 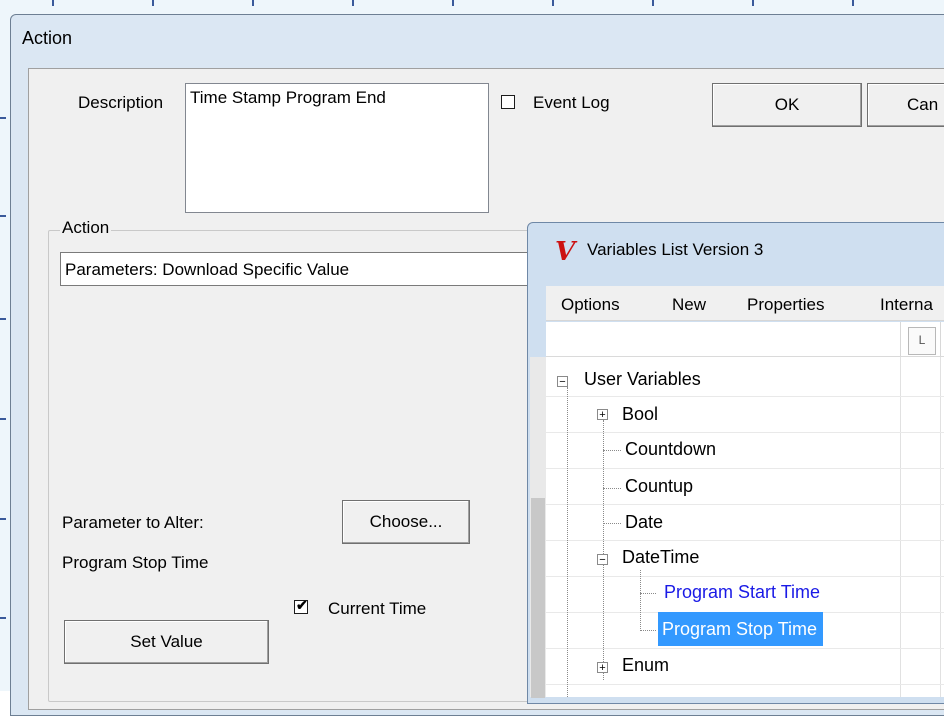 What do you see at coordinates (590, 305) in the screenshot?
I see `menu-options: Options` at bounding box center [590, 305].